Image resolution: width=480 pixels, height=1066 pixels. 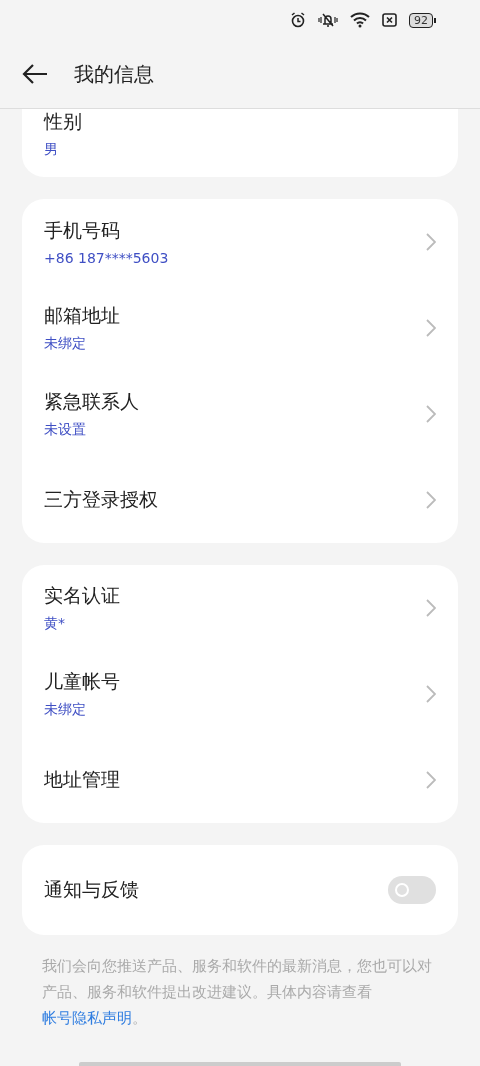 What do you see at coordinates (389, 20) in the screenshot?
I see `sim-icon` at bounding box center [389, 20].